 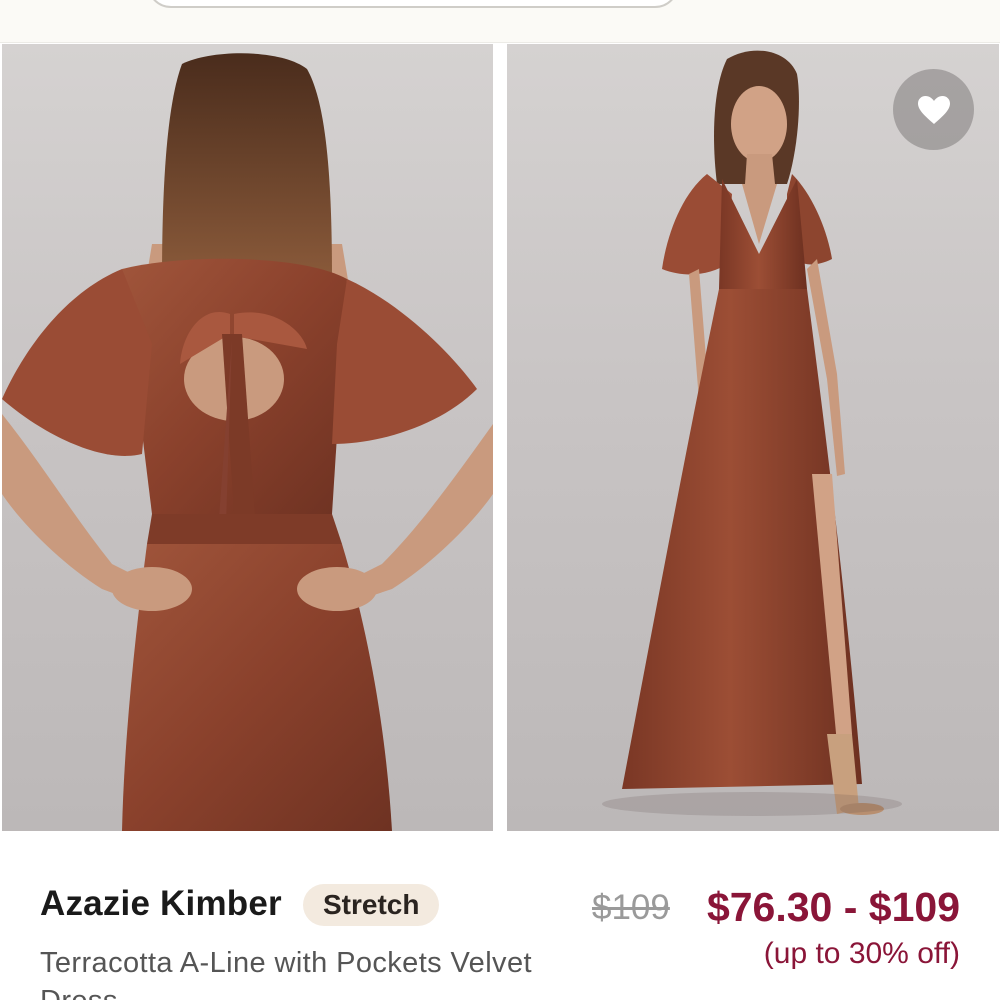 What do you see at coordinates (861, 953) in the screenshot?
I see `discount-note: (up to 30% off)` at bounding box center [861, 953].